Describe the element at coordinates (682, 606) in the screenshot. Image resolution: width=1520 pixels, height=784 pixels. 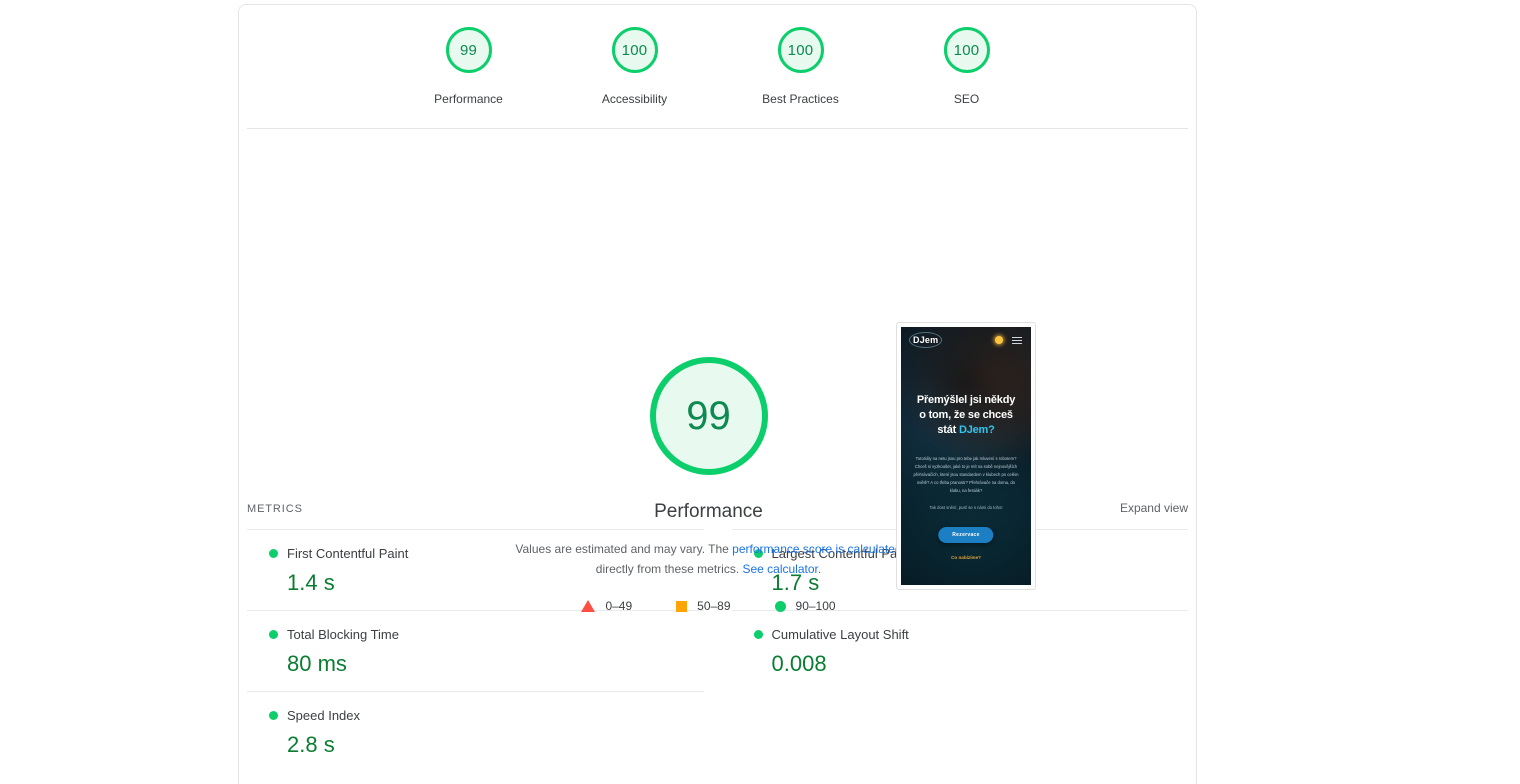
I see `square-average-icon` at that location.